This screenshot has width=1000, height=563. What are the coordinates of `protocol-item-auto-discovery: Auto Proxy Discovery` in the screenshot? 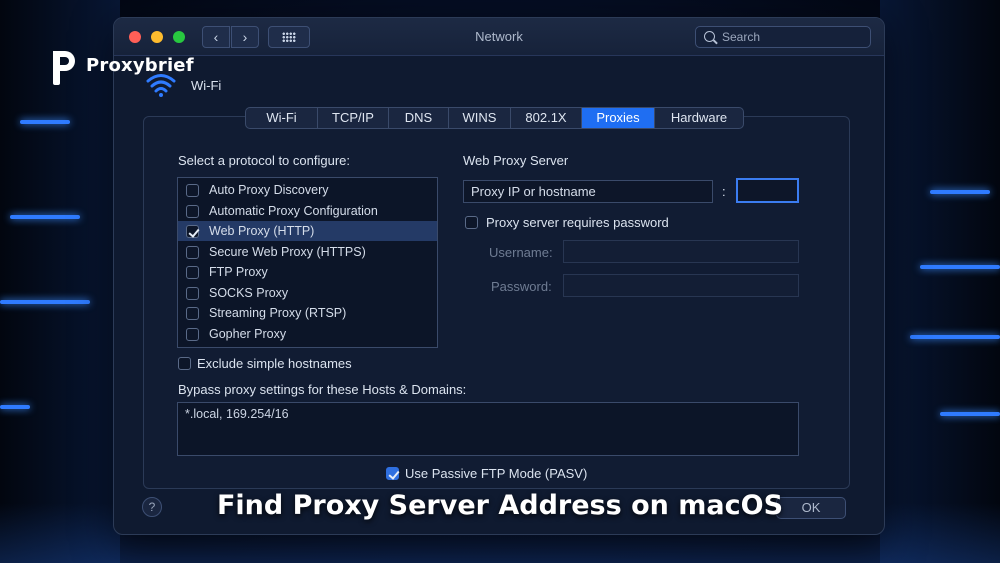 It's located at (307, 190).